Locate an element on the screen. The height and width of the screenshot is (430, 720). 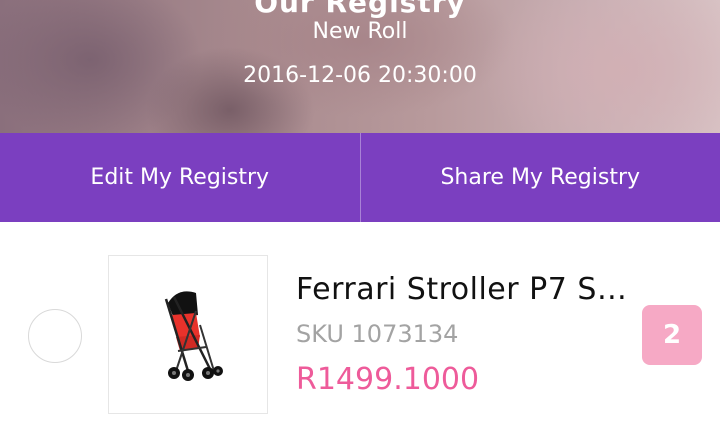
quantity-badge: 2 is located at coordinates (672, 335).